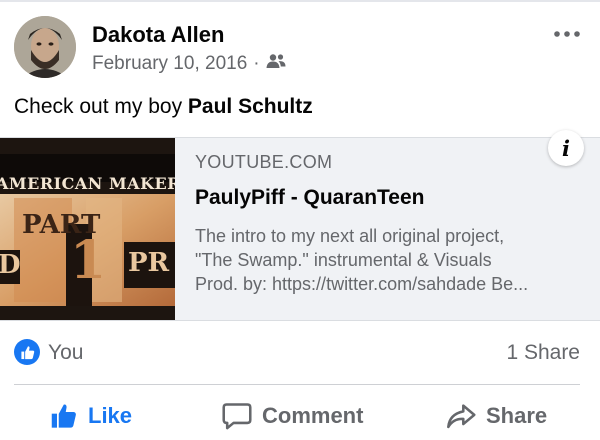  What do you see at coordinates (300, 1) in the screenshot?
I see `top-divider` at bounding box center [300, 1].